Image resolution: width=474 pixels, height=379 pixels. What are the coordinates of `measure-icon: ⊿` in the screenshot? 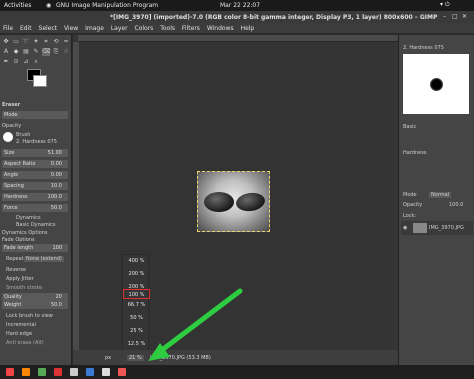 It's located at (26, 62).